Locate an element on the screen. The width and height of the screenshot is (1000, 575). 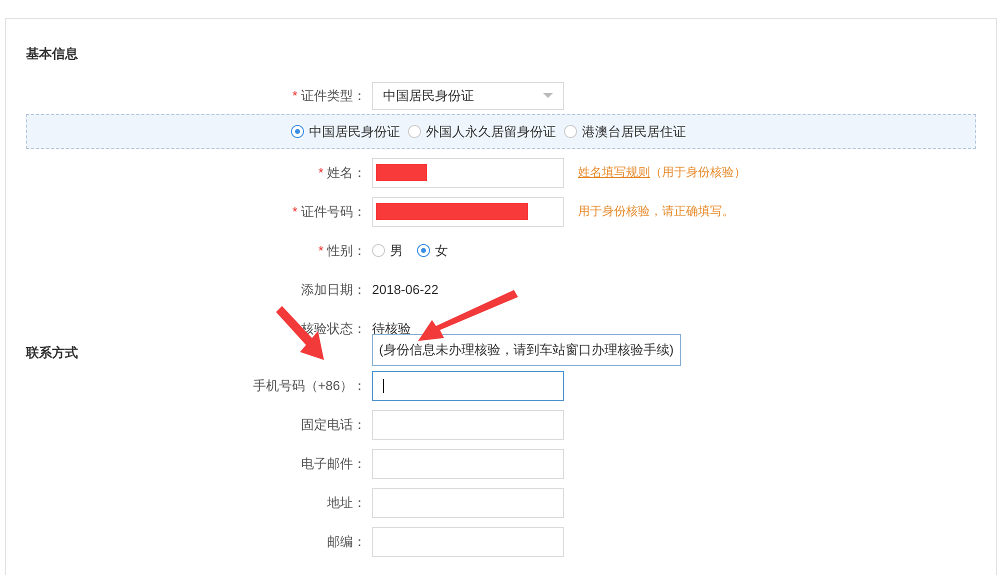
field-label: 固定电话： is located at coordinates (333, 424).